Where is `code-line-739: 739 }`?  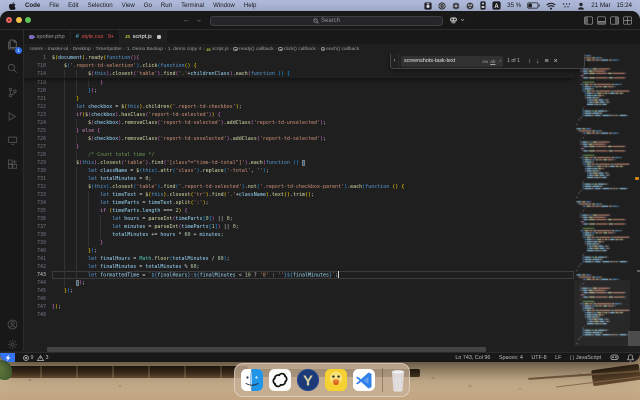 code-line-739: 739 } is located at coordinates (332, 243).